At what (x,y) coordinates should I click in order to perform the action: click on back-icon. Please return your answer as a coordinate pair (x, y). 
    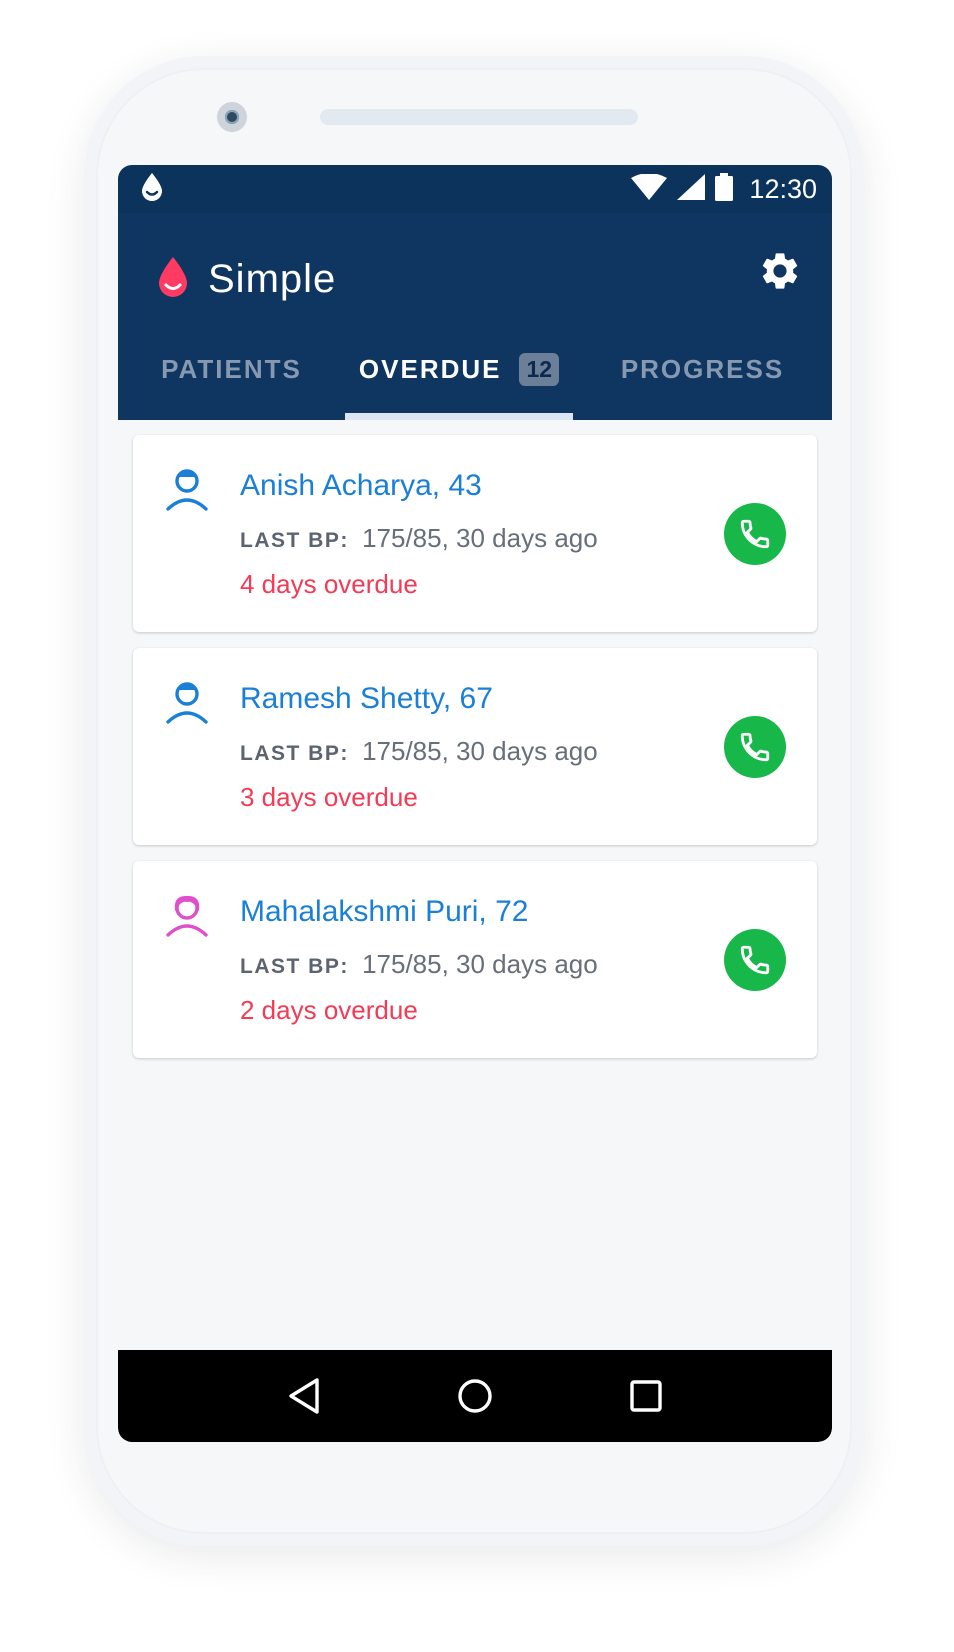
    Looking at the image, I should click on (304, 1396).